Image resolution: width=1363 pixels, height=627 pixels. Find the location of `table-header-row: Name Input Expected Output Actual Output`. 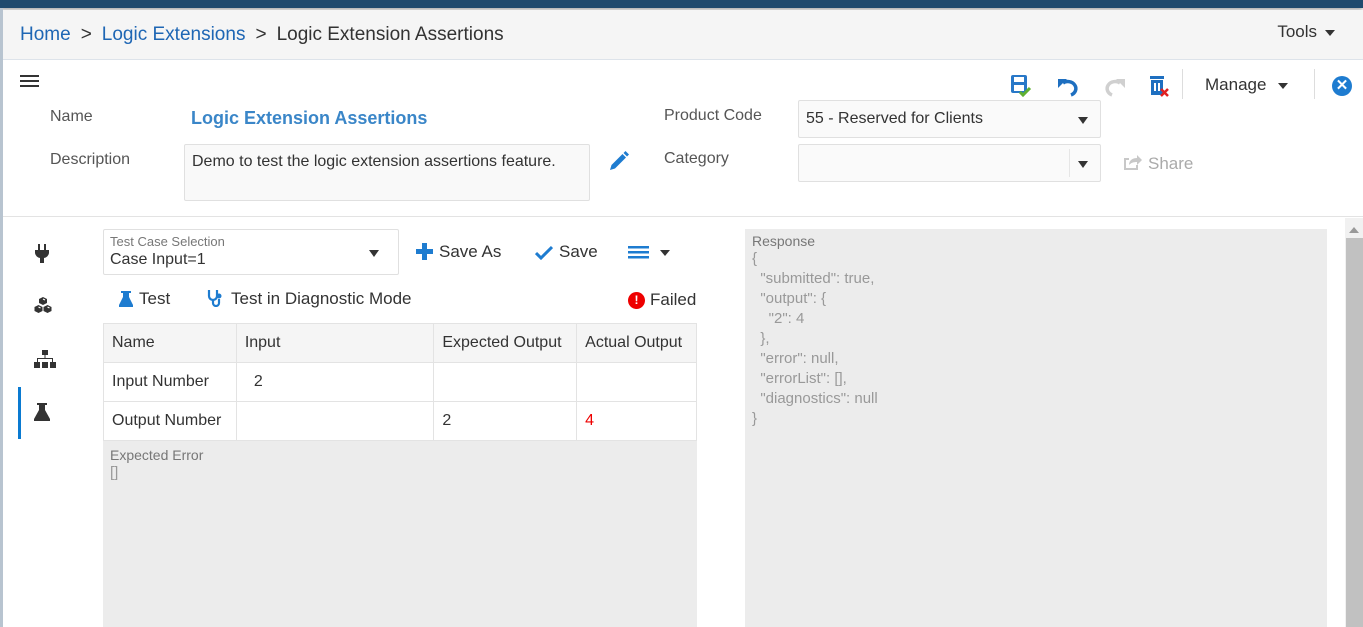

table-header-row: Name Input Expected Output Actual Output is located at coordinates (400, 343).